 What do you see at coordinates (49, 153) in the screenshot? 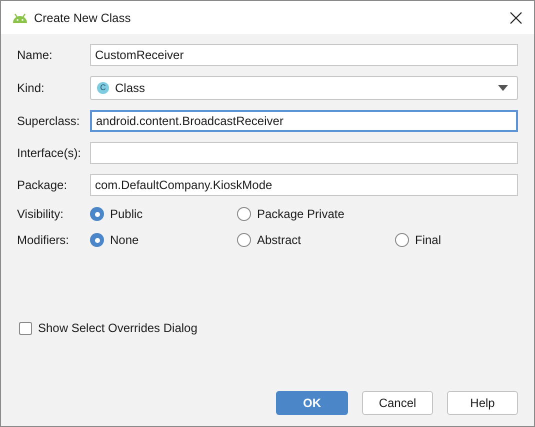
I see `field-label: Interface(s):` at bounding box center [49, 153].